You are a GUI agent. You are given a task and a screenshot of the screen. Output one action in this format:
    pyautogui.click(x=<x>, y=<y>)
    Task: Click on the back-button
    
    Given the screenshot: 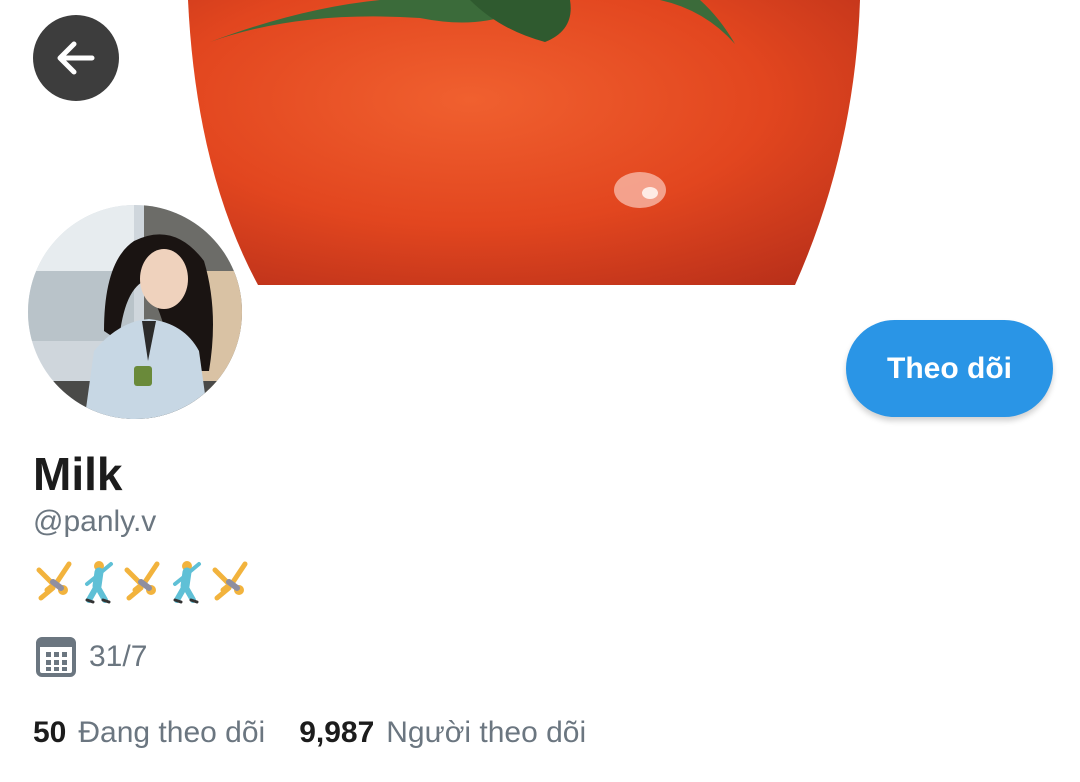 What is the action you would take?
    pyautogui.click(x=76, y=58)
    